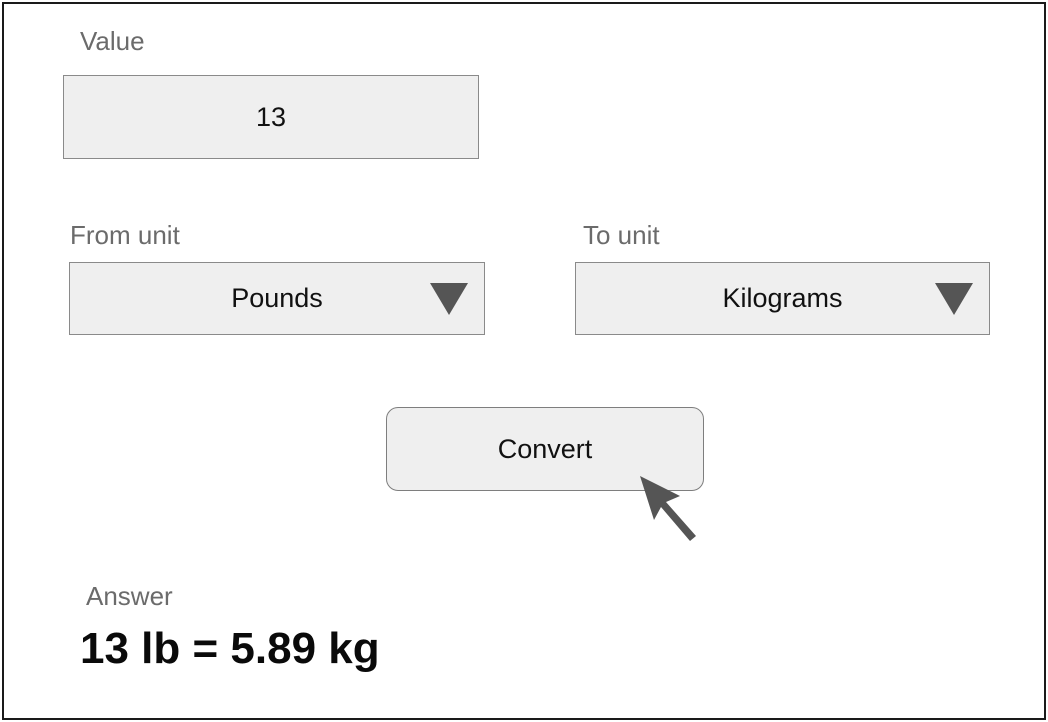 The height and width of the screenshot is (722, 1048). What do you see at coordinates (621, 235) in the screenshot?
I see `to-unit-label: To unit` at bounding box center [621, 235].